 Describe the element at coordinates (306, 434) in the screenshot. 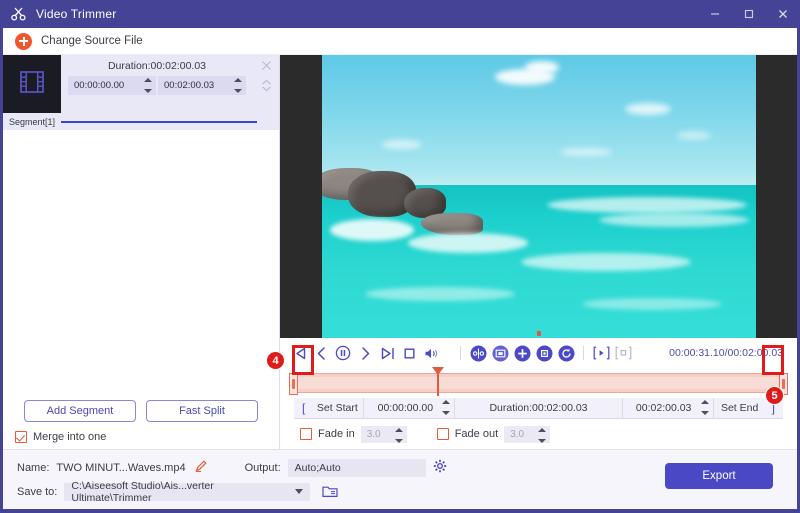

I see `fade-in-checkbox` at that location.